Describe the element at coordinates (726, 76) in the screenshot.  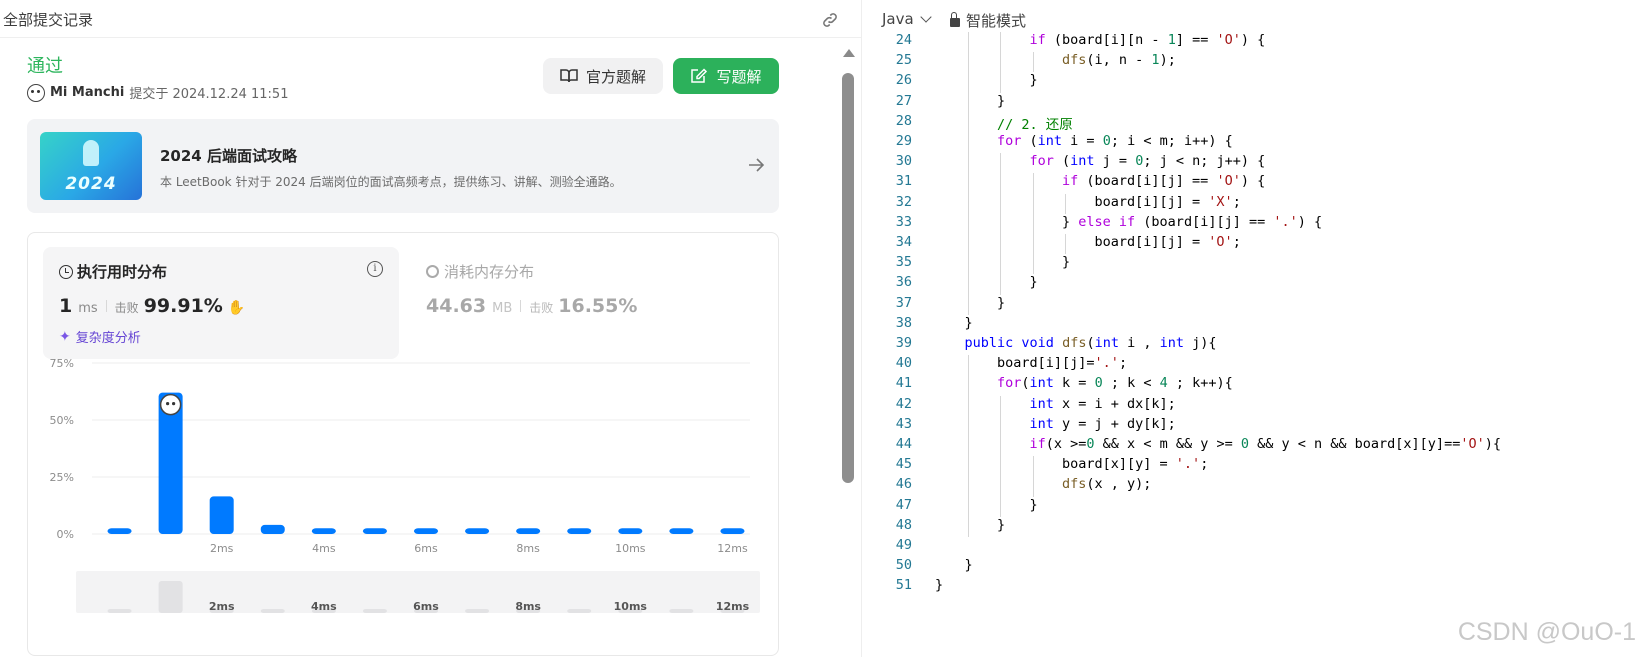
I see `write-solution-button: 写题解` at that location.